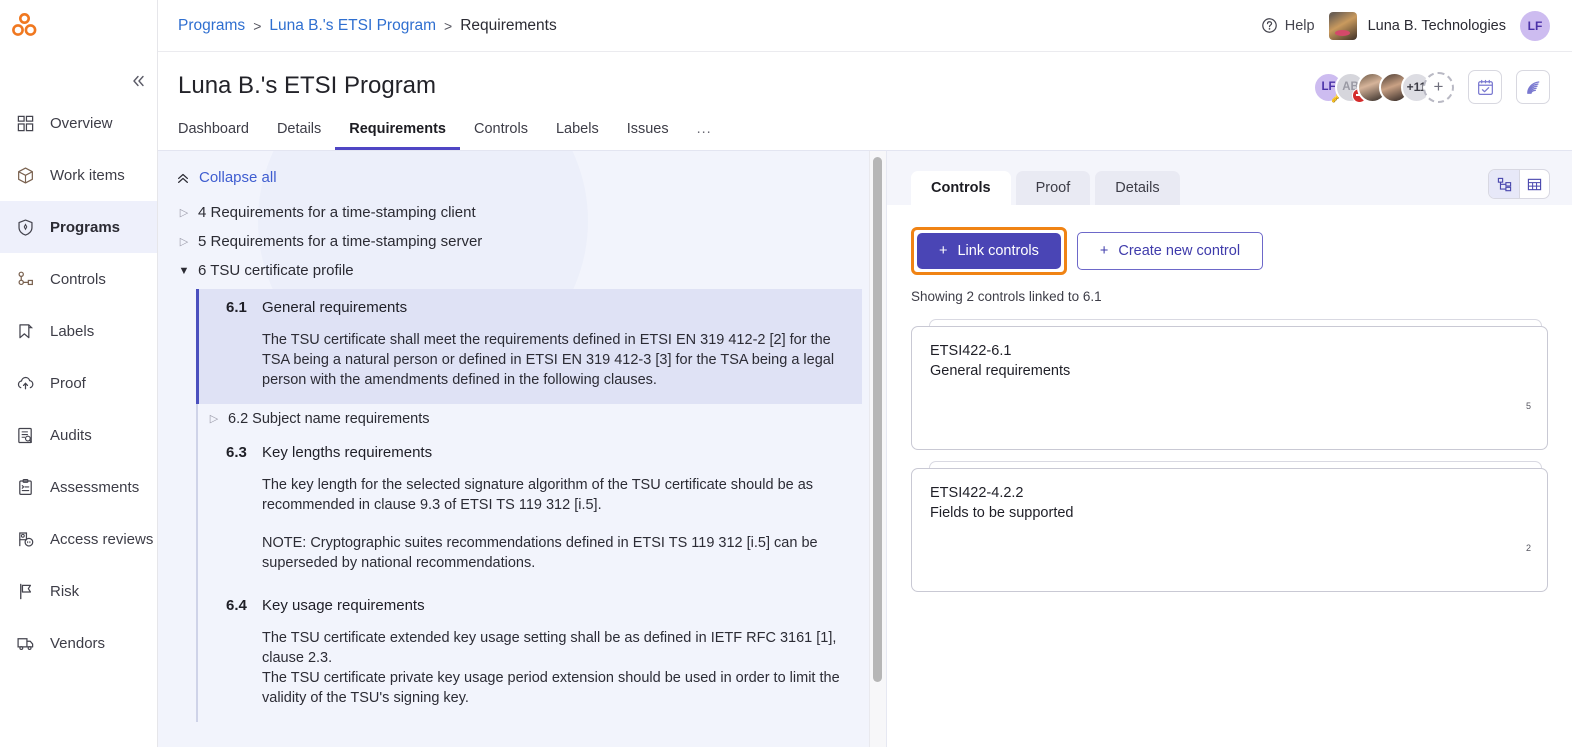 Image resolution: width=1572 pixels, height=747 pixels. I want to click on sidebar-collapse-button, so click(138, 81).